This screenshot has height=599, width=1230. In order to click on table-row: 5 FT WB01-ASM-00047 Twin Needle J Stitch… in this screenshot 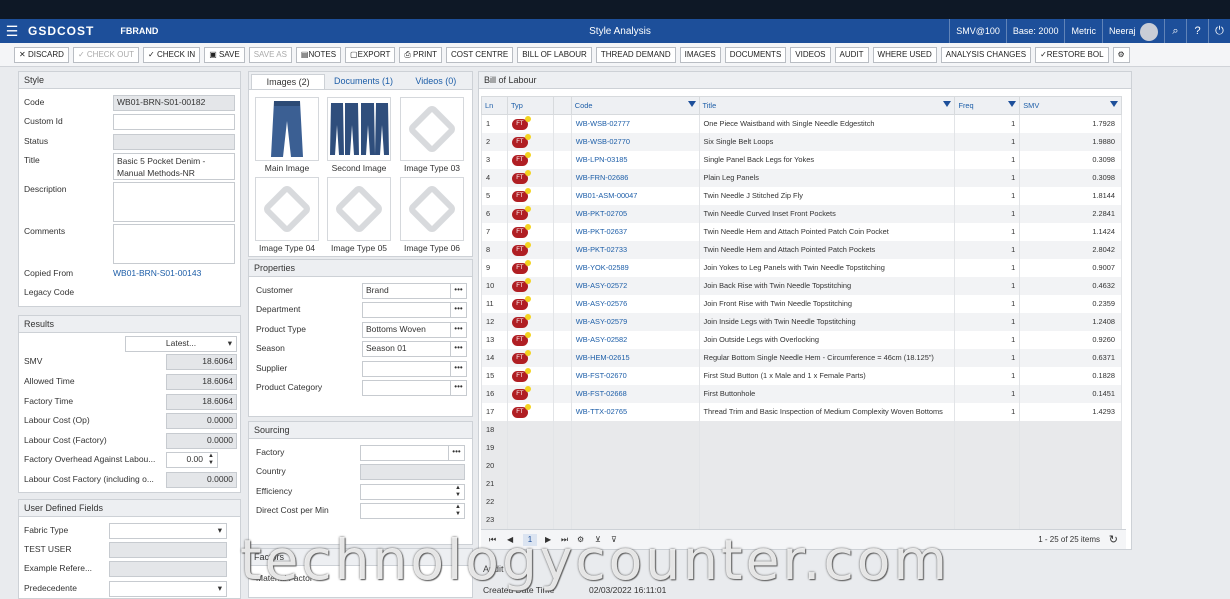, I will do `click(801, 195)`.